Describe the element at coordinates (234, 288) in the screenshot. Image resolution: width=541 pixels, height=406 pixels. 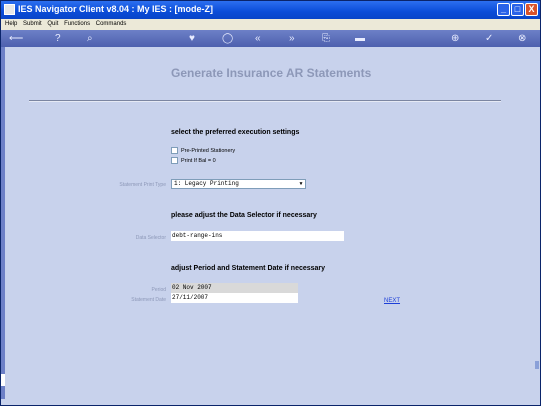
I see `period-input: 02 Nov 2007` at that location.